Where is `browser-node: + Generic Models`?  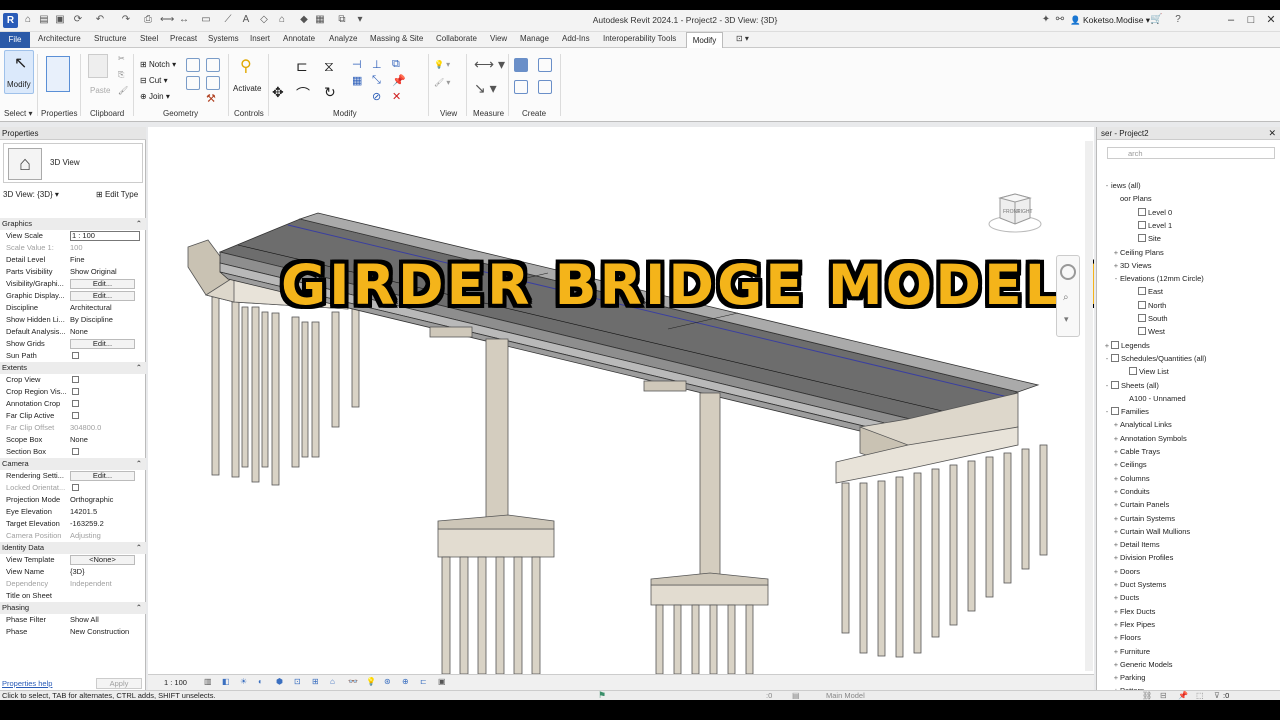 browser-node: + Generic Models is located at coordinates (1142, 665).